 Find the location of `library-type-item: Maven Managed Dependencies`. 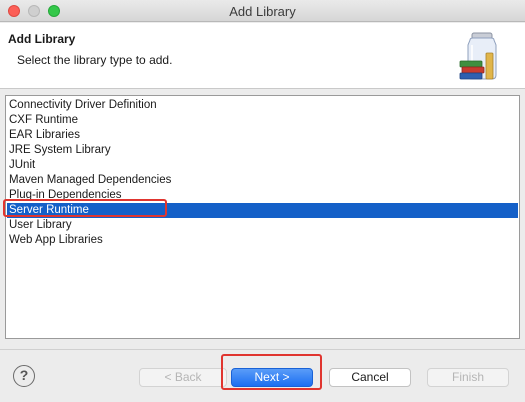

library-type-item: Maven Managed Dependencies is located at coordinates (262, 180).